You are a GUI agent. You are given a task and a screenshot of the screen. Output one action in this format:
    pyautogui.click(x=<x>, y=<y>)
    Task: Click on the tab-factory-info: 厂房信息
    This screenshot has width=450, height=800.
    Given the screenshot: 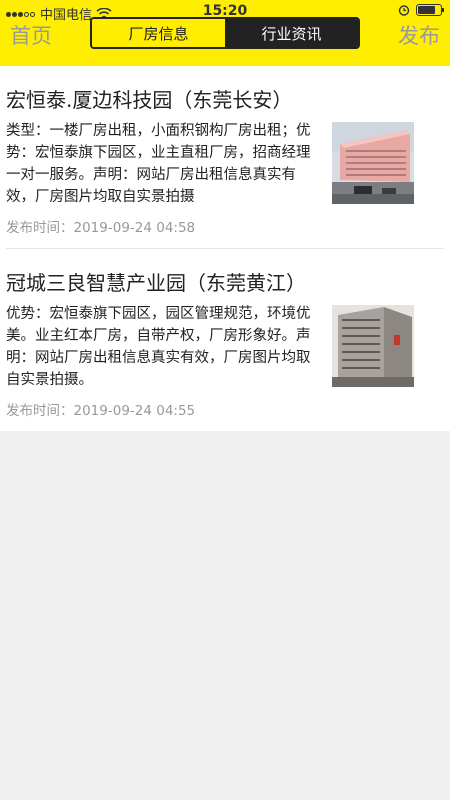 What is the action you would take?
    pyautogui.click(x=158, y=33)
    